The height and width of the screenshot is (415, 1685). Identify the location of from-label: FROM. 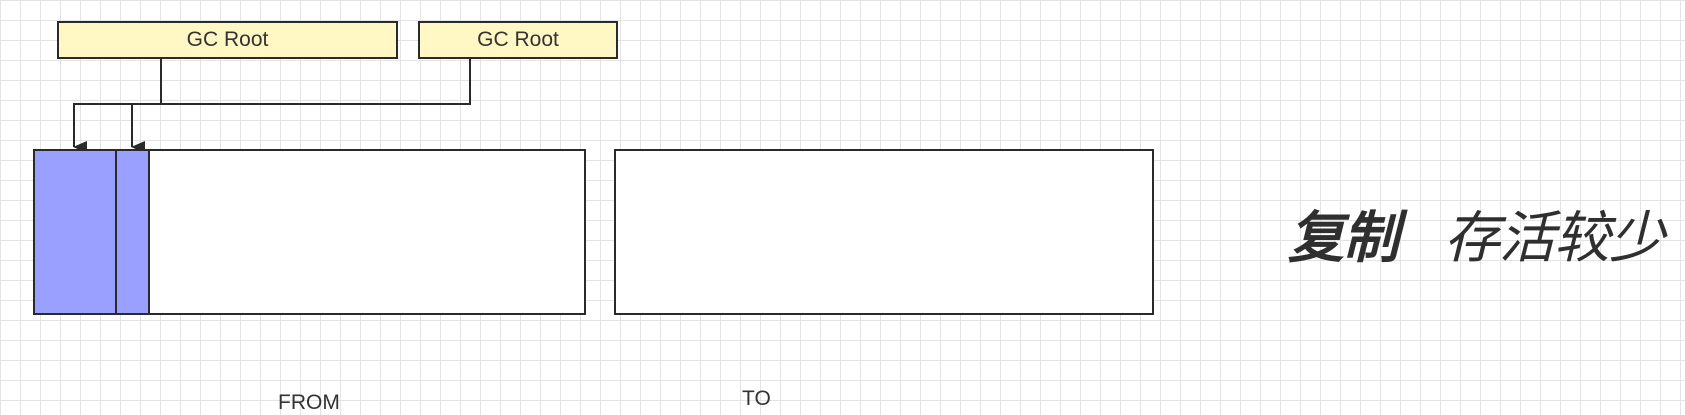
(309, 402).